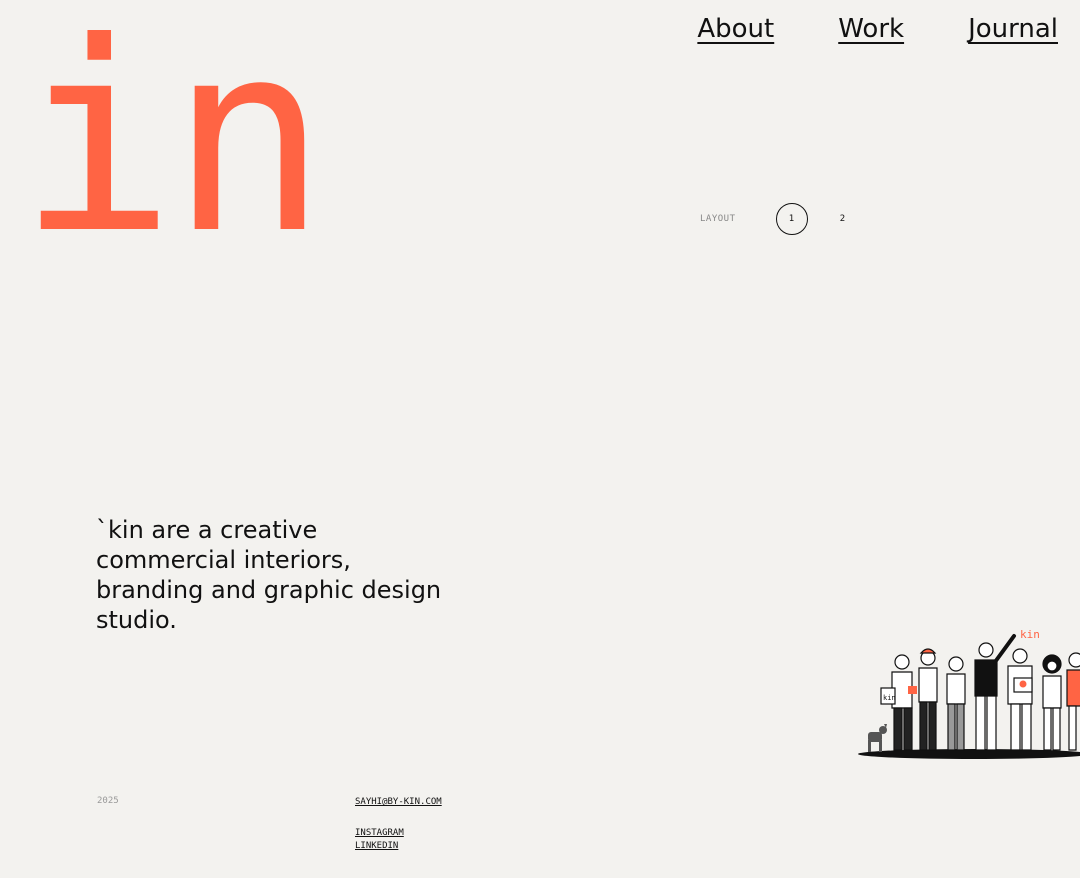 This screenshot has height=878, width=1080. Describe the element at coordinates (172, 139) in the screenshot. I see `brand-logo: in` at that location.